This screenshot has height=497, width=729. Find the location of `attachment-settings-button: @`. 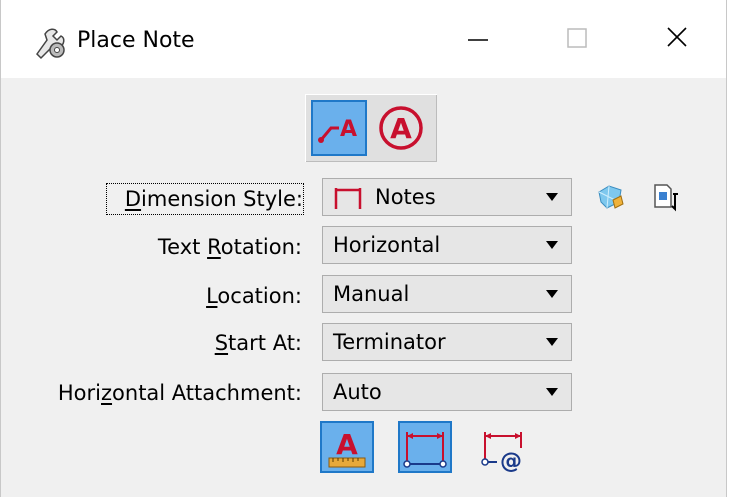

attachment-settings-button: @ is located at coordinates (503, 447).